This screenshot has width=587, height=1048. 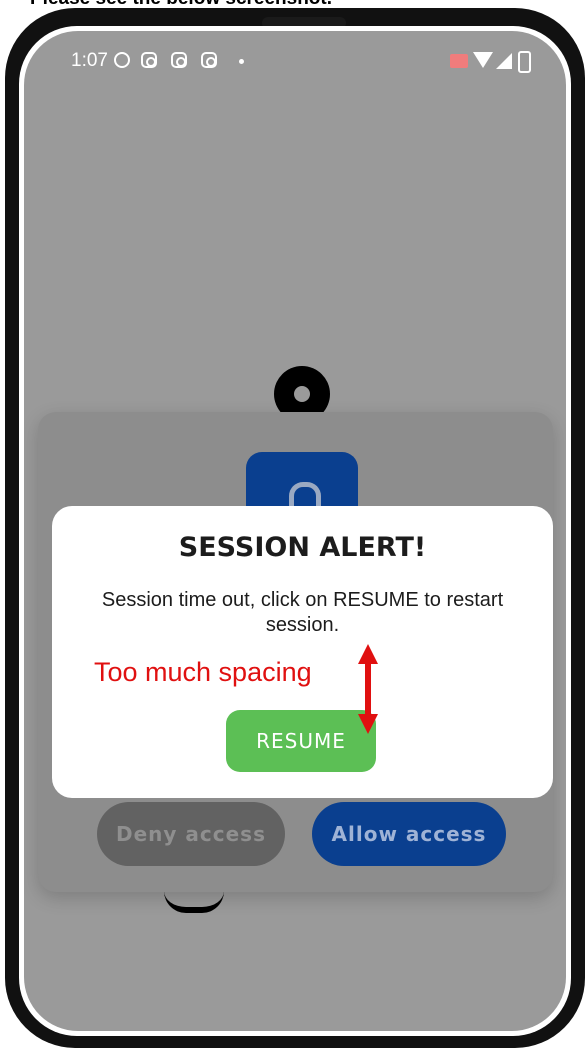 What do you see at coordinates (203, 672) in the screenshot?
I see `annotation-text: Too much spacing` at bounding box center [203, 672].